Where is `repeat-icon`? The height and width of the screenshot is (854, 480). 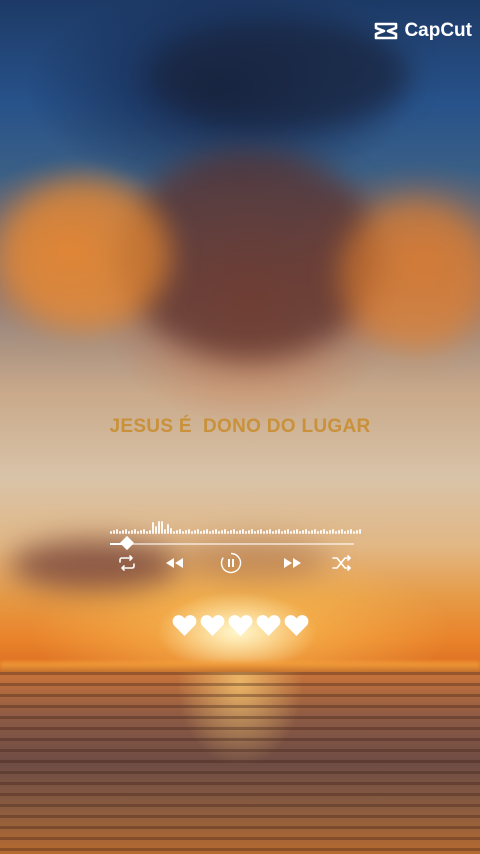
repeat-icon is located at coordinates (127, 563).